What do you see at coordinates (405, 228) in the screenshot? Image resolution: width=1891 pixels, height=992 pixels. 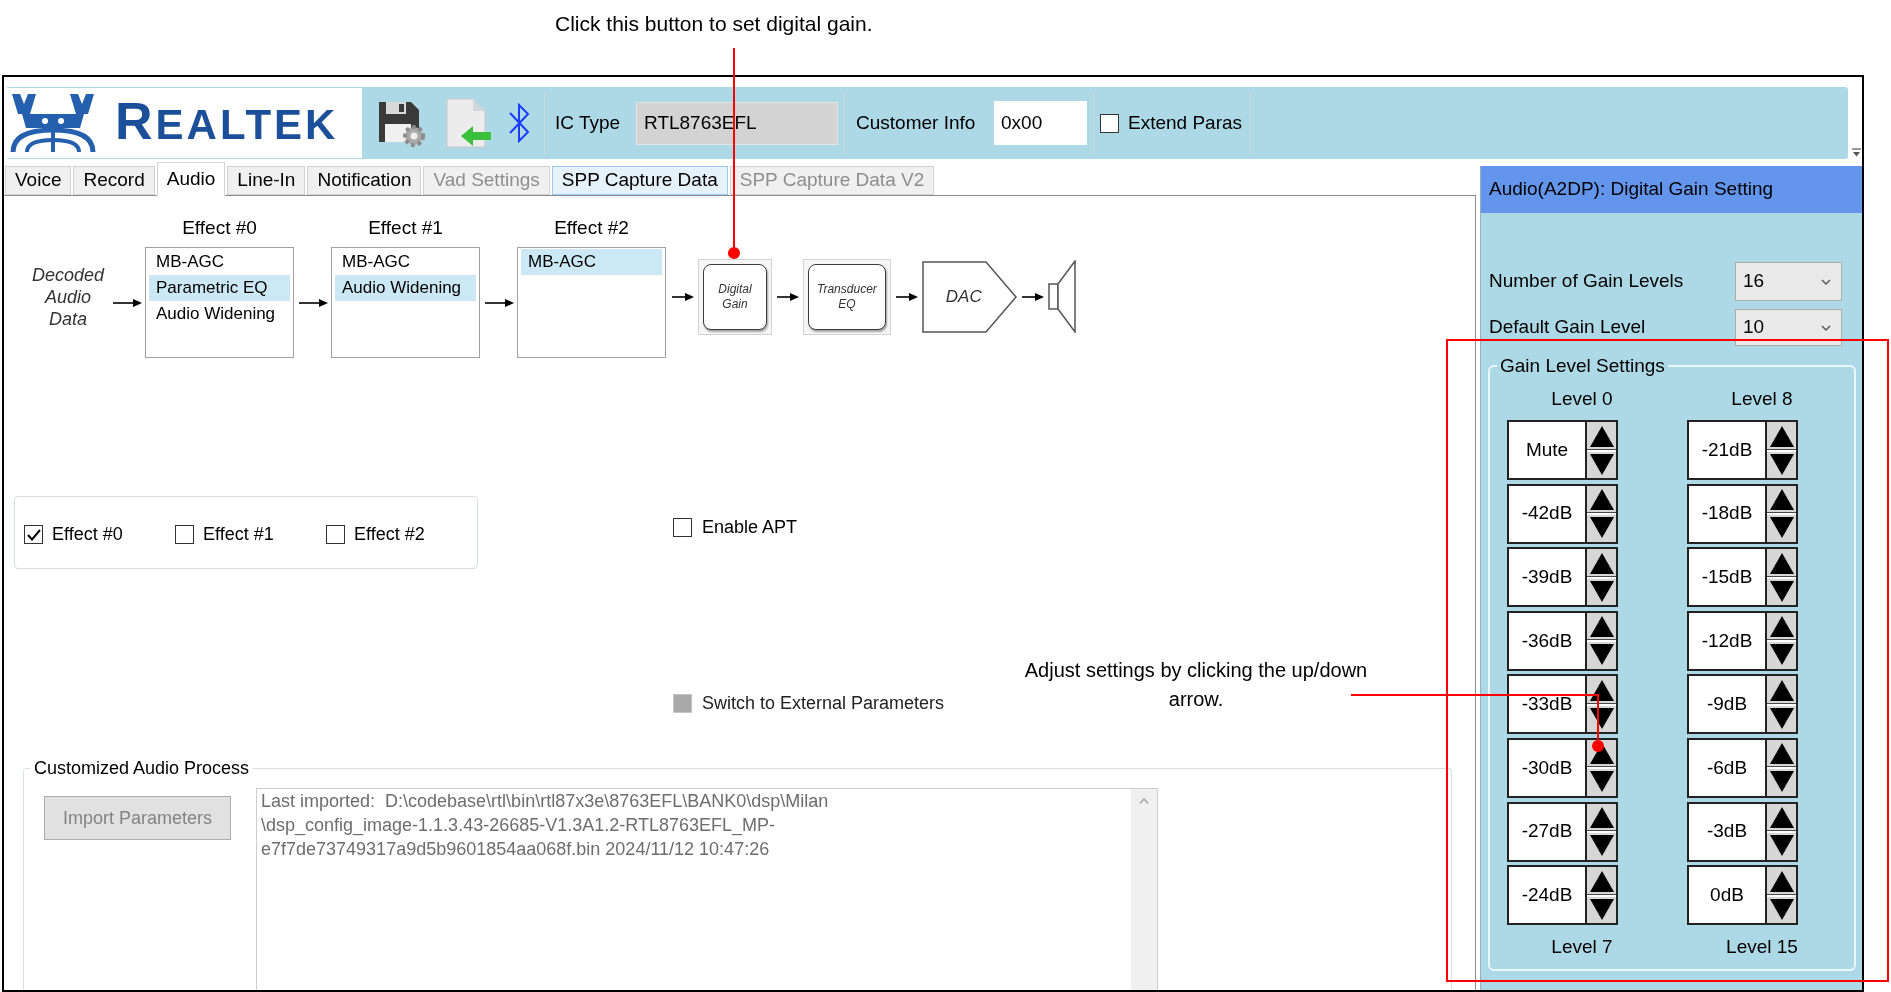 I see `effect-title: Effect #1` at bounding box center [405, 228].